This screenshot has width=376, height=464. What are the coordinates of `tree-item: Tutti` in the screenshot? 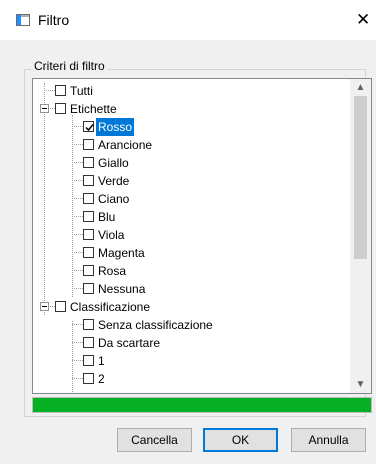 It's located at (191, 91).